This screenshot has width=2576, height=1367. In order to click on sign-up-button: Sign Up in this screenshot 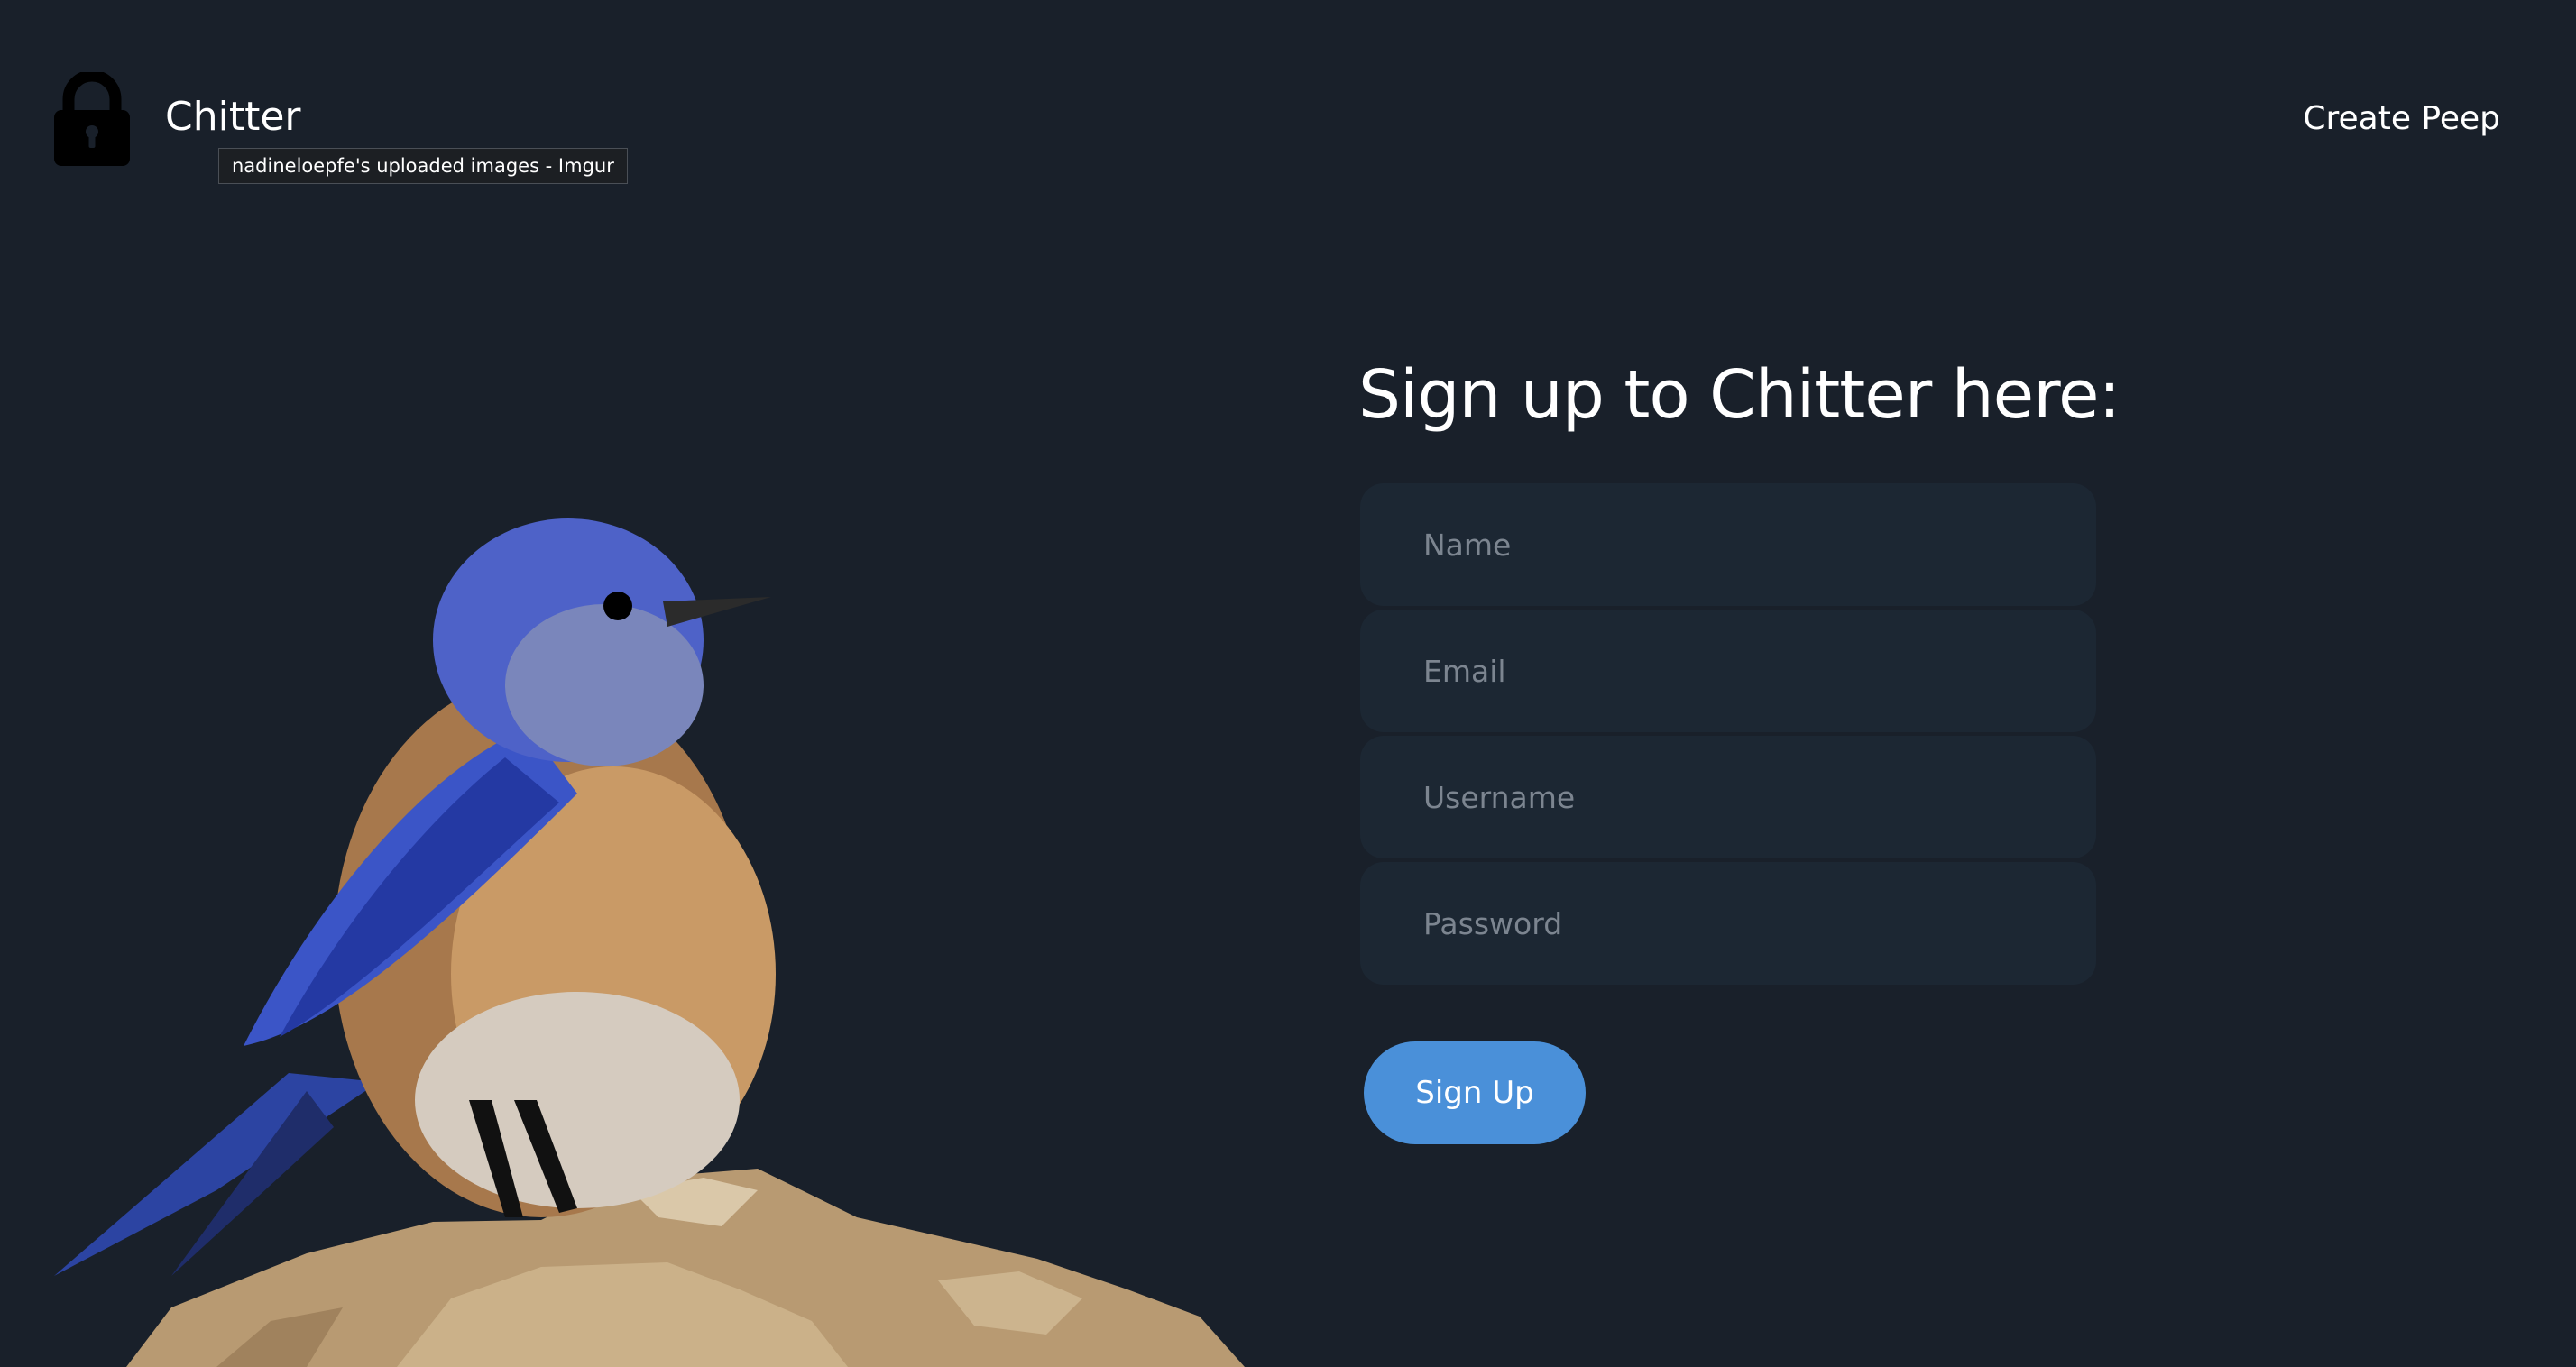, I will do `click(1475, 1092)`.